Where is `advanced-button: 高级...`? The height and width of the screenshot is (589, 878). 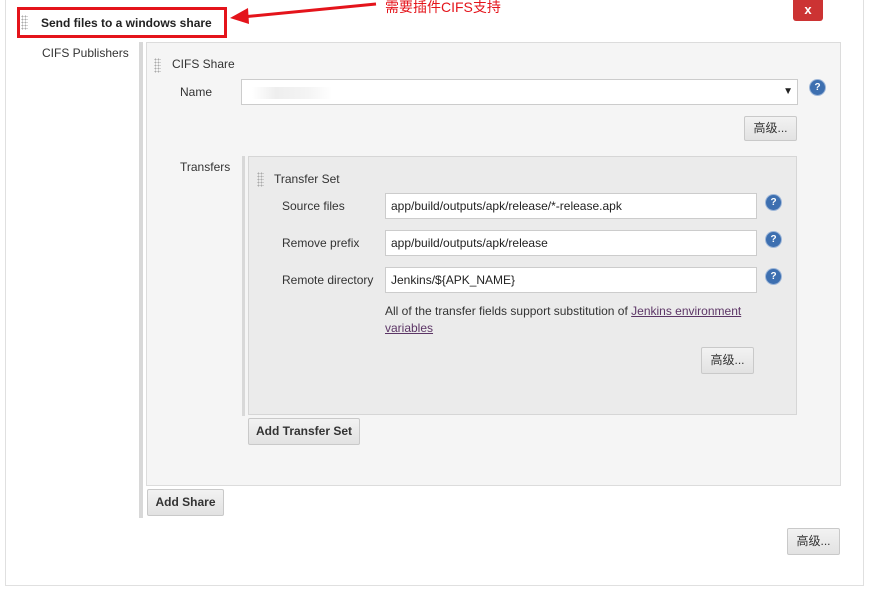
advanced-button: 高级... is located at coordinates (770, 128).